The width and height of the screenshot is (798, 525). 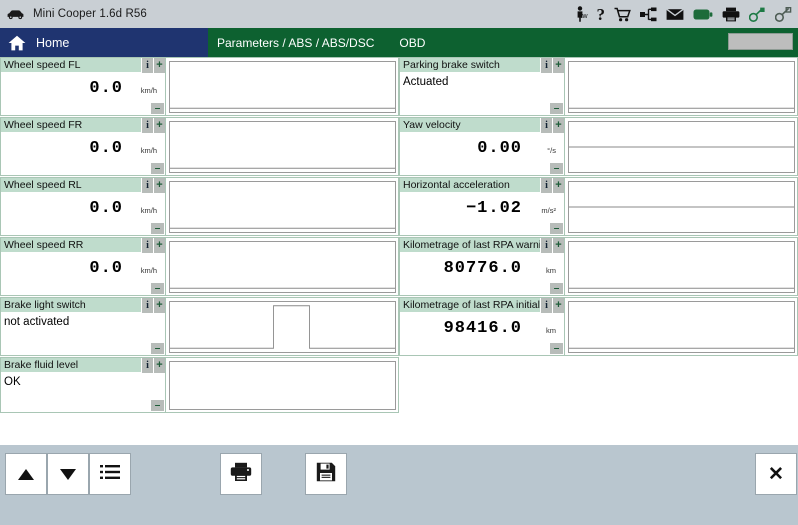 What do you see at coordinates (110, 474) in the screenshot?
I see `list-view-button` at bounding box center [110, 474].